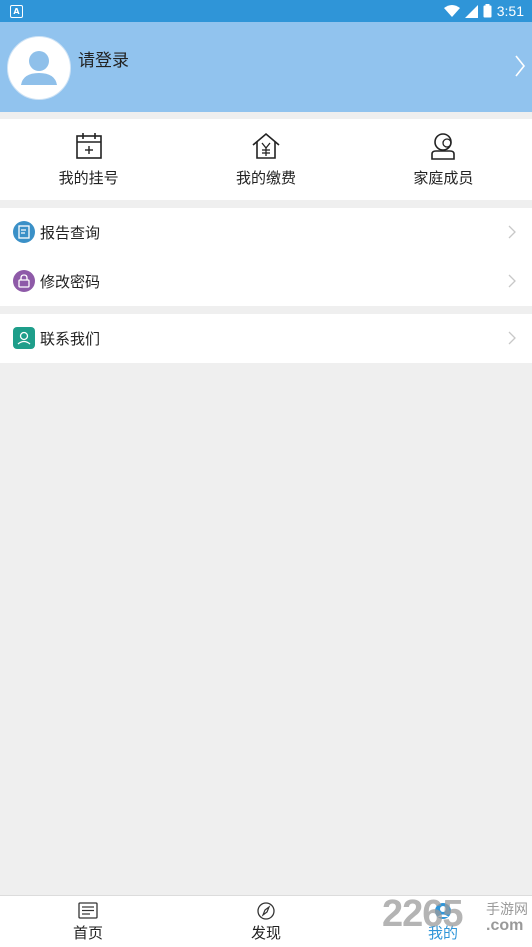 This screenshot has height=947, width=532. I want to click on tab-discover: 发现, so click(266, 921).